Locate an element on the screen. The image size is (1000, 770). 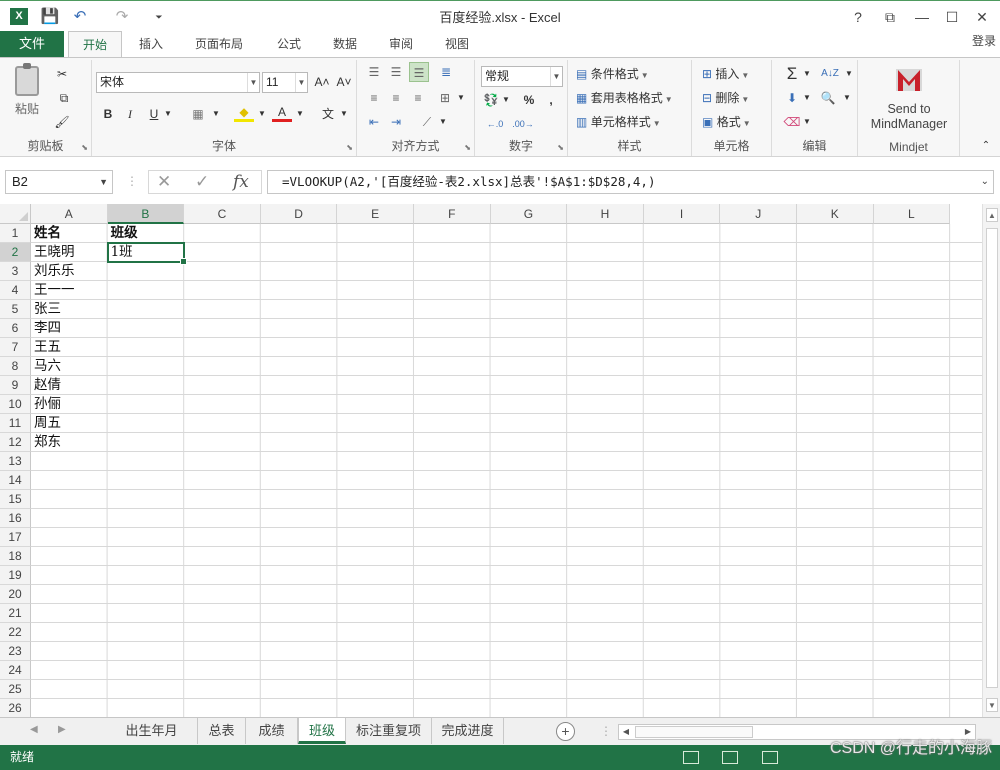
row-header-21: 21 is located at coordinates (15, 613).